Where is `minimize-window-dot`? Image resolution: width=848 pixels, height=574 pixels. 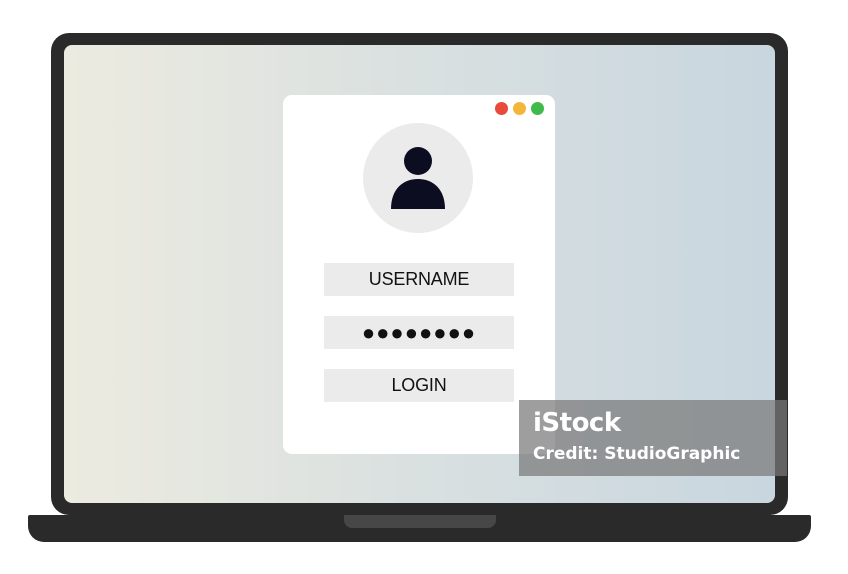 minimize-window-dot is located at coordinates (519, 108).